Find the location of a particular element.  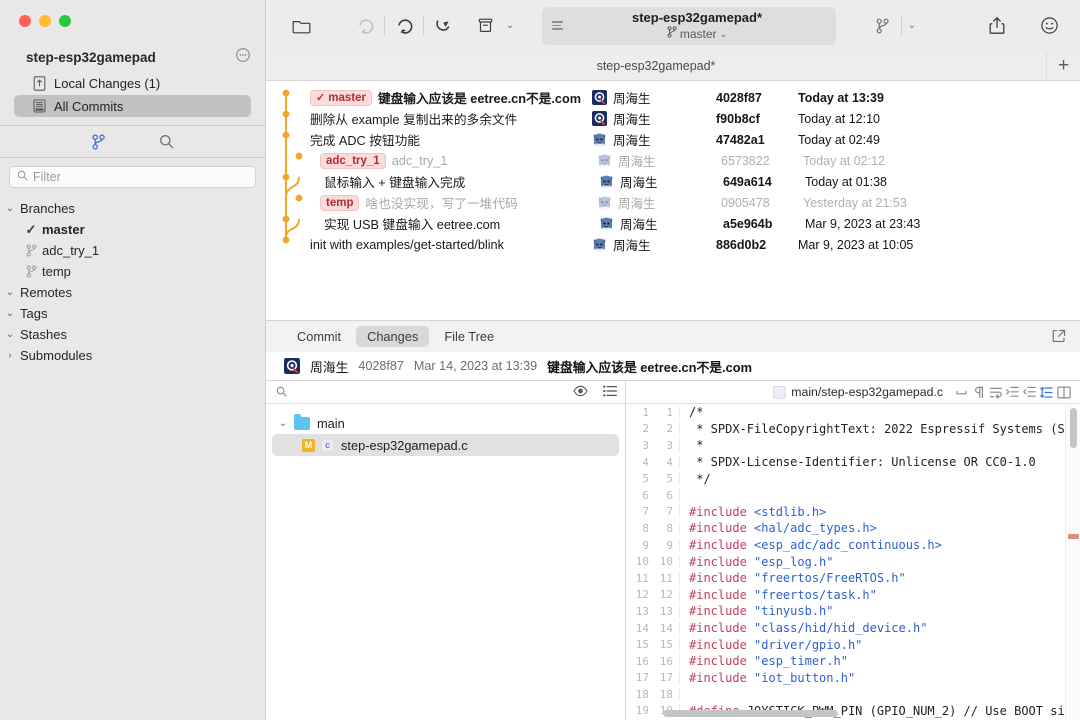

toolbar-divider is located at coordinates (423, 25).